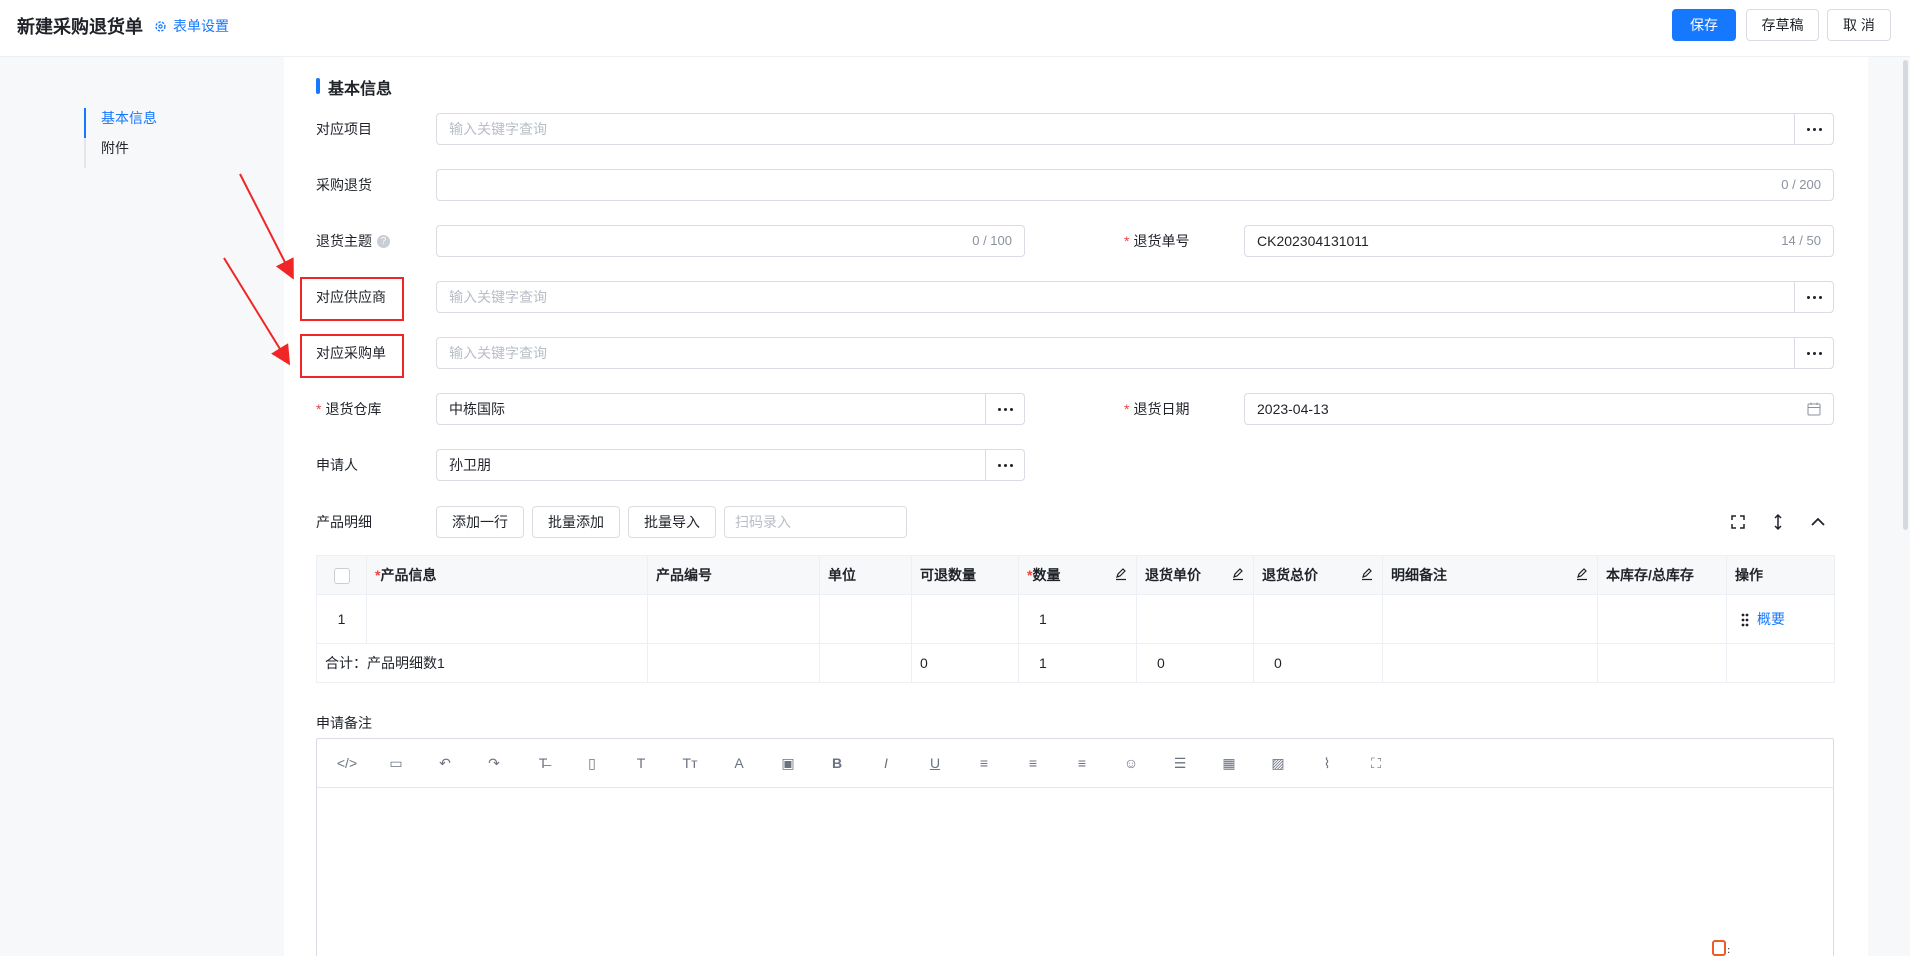 This screenshot has width=1910, height=956. I want to click on align-center-icon: ≡, so click(1033, 763).